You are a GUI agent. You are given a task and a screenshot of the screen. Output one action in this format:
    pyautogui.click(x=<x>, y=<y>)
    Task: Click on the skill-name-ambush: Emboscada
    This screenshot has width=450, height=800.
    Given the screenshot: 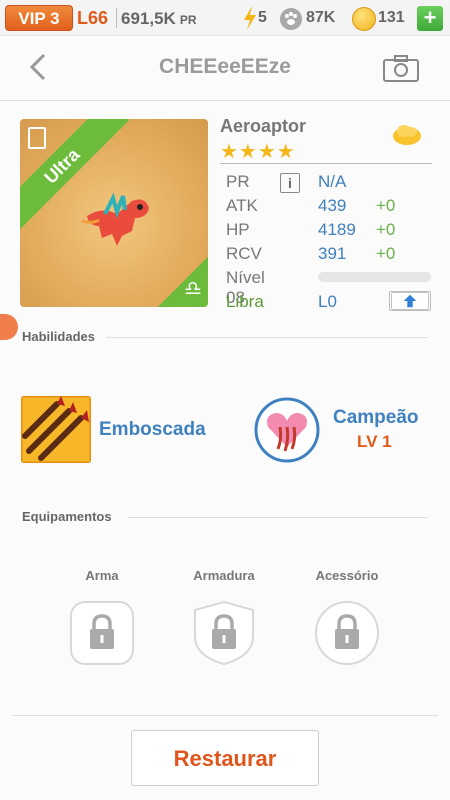 What is the action you would take?
    pyautogui.click(x=152, y=429)
    